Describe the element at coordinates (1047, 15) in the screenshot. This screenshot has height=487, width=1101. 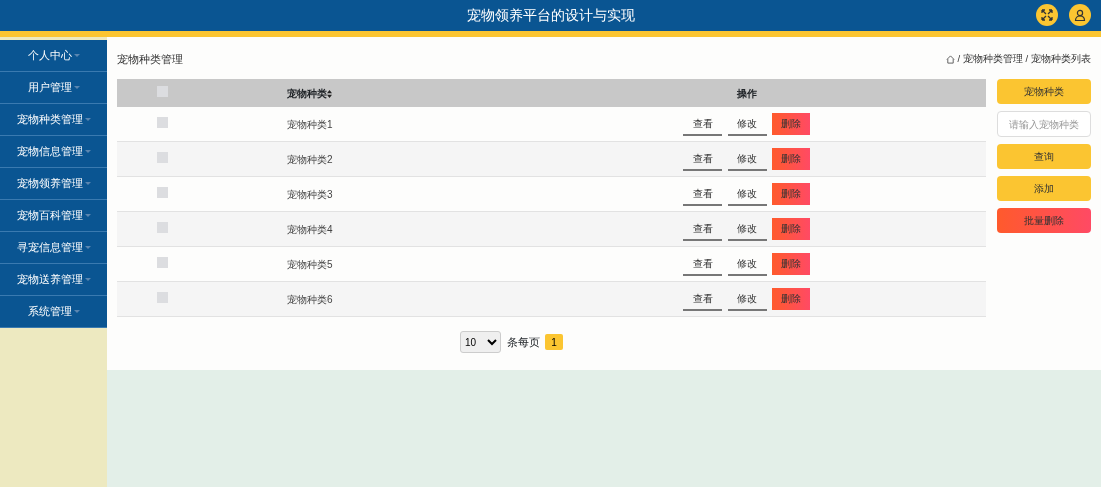
I see `fullscreen-icon` at that location.